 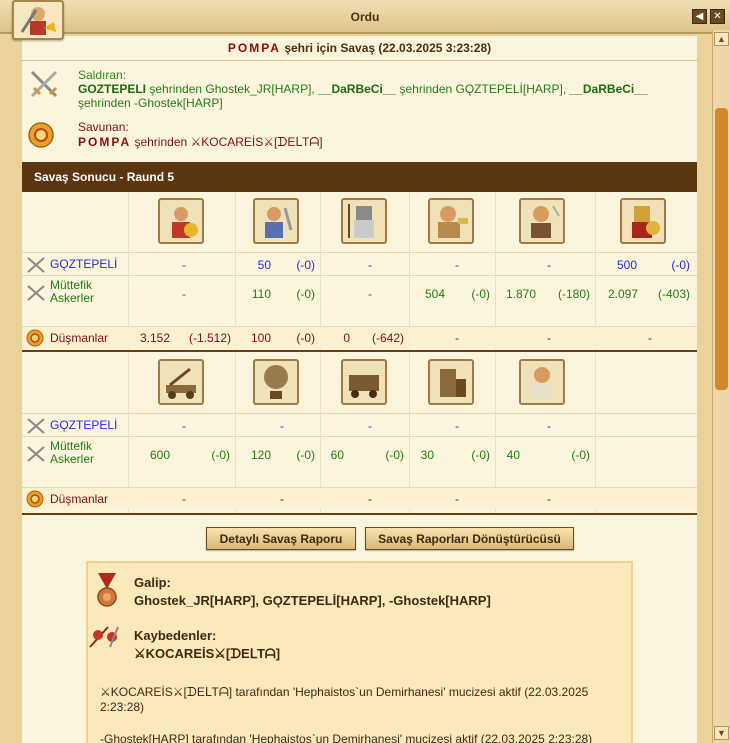 I want to click on window-title: Ordu, so click(x=365, y=17).